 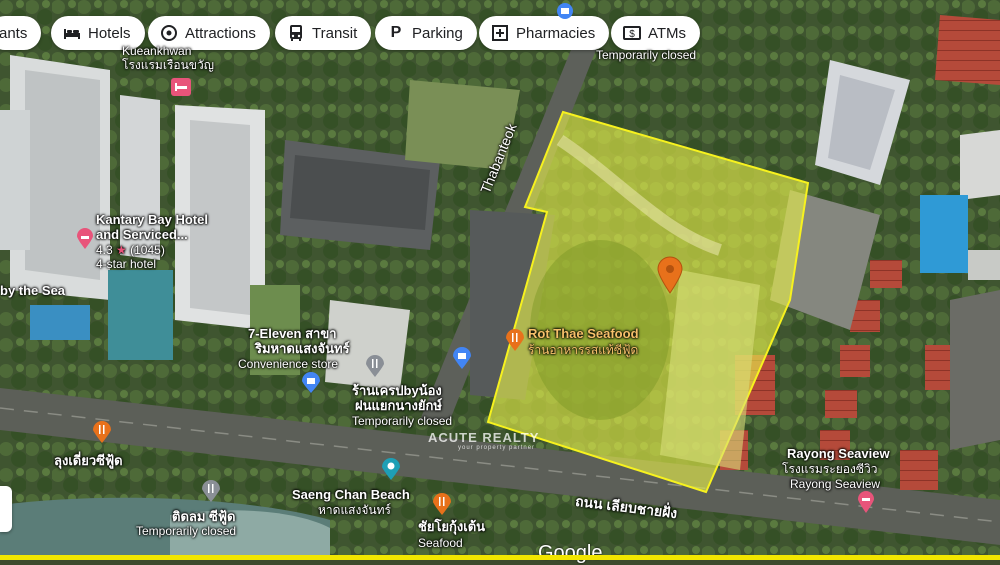 I want to click on place-seven-eleven-line2: ริมหาดแสงจันทร์, so click(x=302, y=349).